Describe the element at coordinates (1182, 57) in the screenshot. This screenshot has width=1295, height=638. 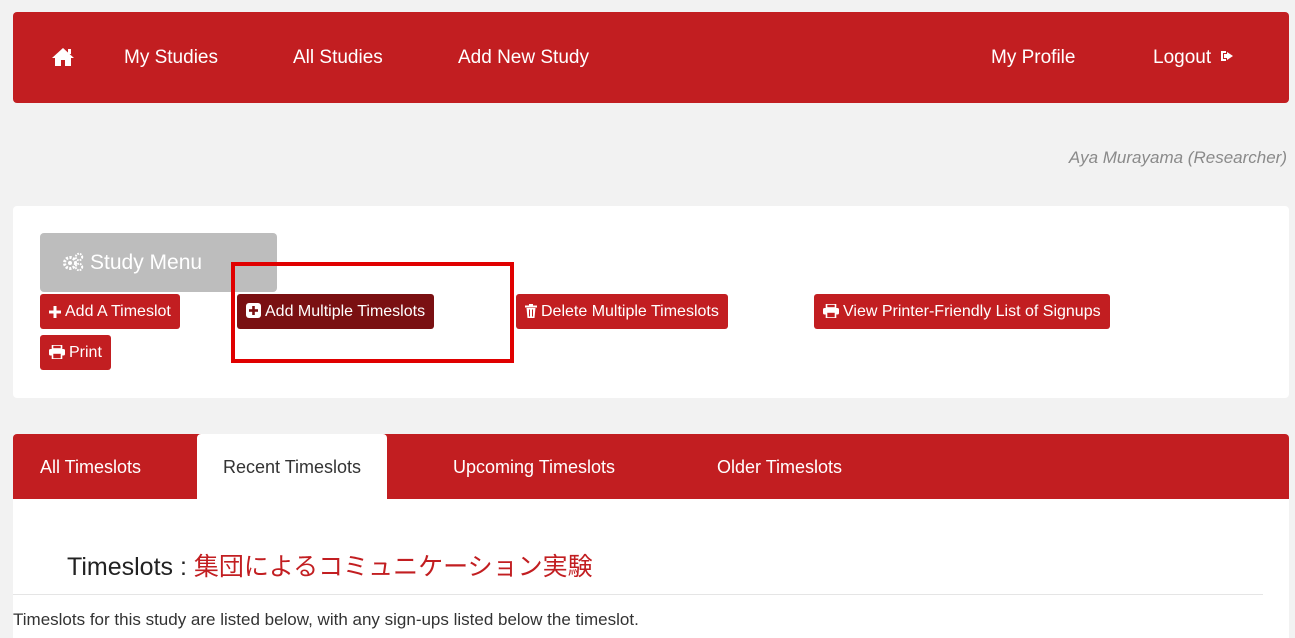
I see `logout-label: Logout` at that location.